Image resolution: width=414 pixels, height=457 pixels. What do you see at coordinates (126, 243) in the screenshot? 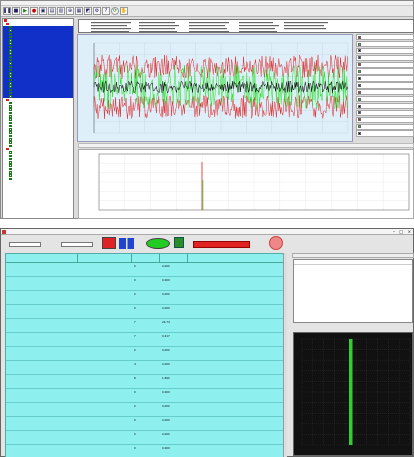
I see `blue-bars-button` at bounding box center [126, 243].